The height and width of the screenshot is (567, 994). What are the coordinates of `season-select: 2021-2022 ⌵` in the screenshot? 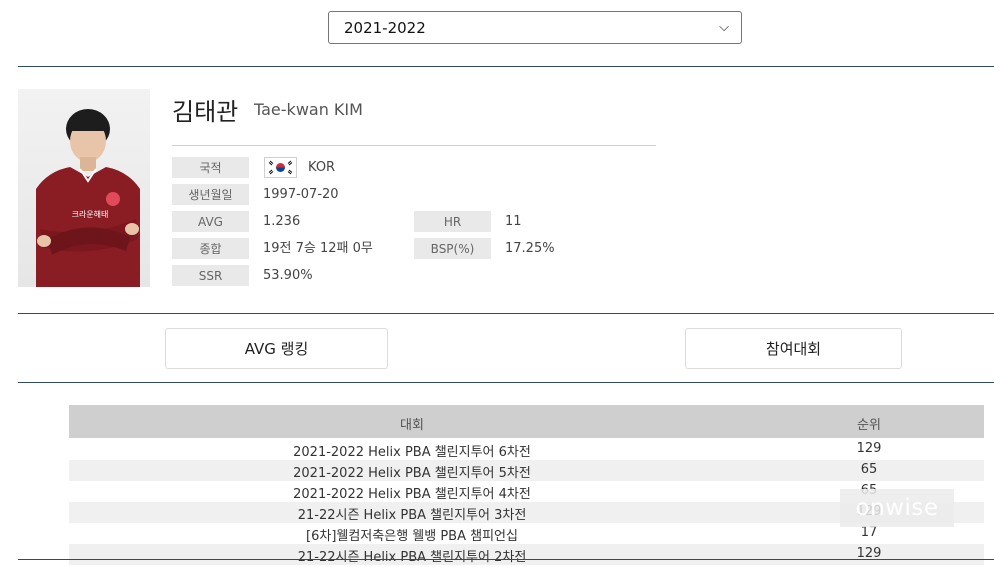 It's located at (535, 27).